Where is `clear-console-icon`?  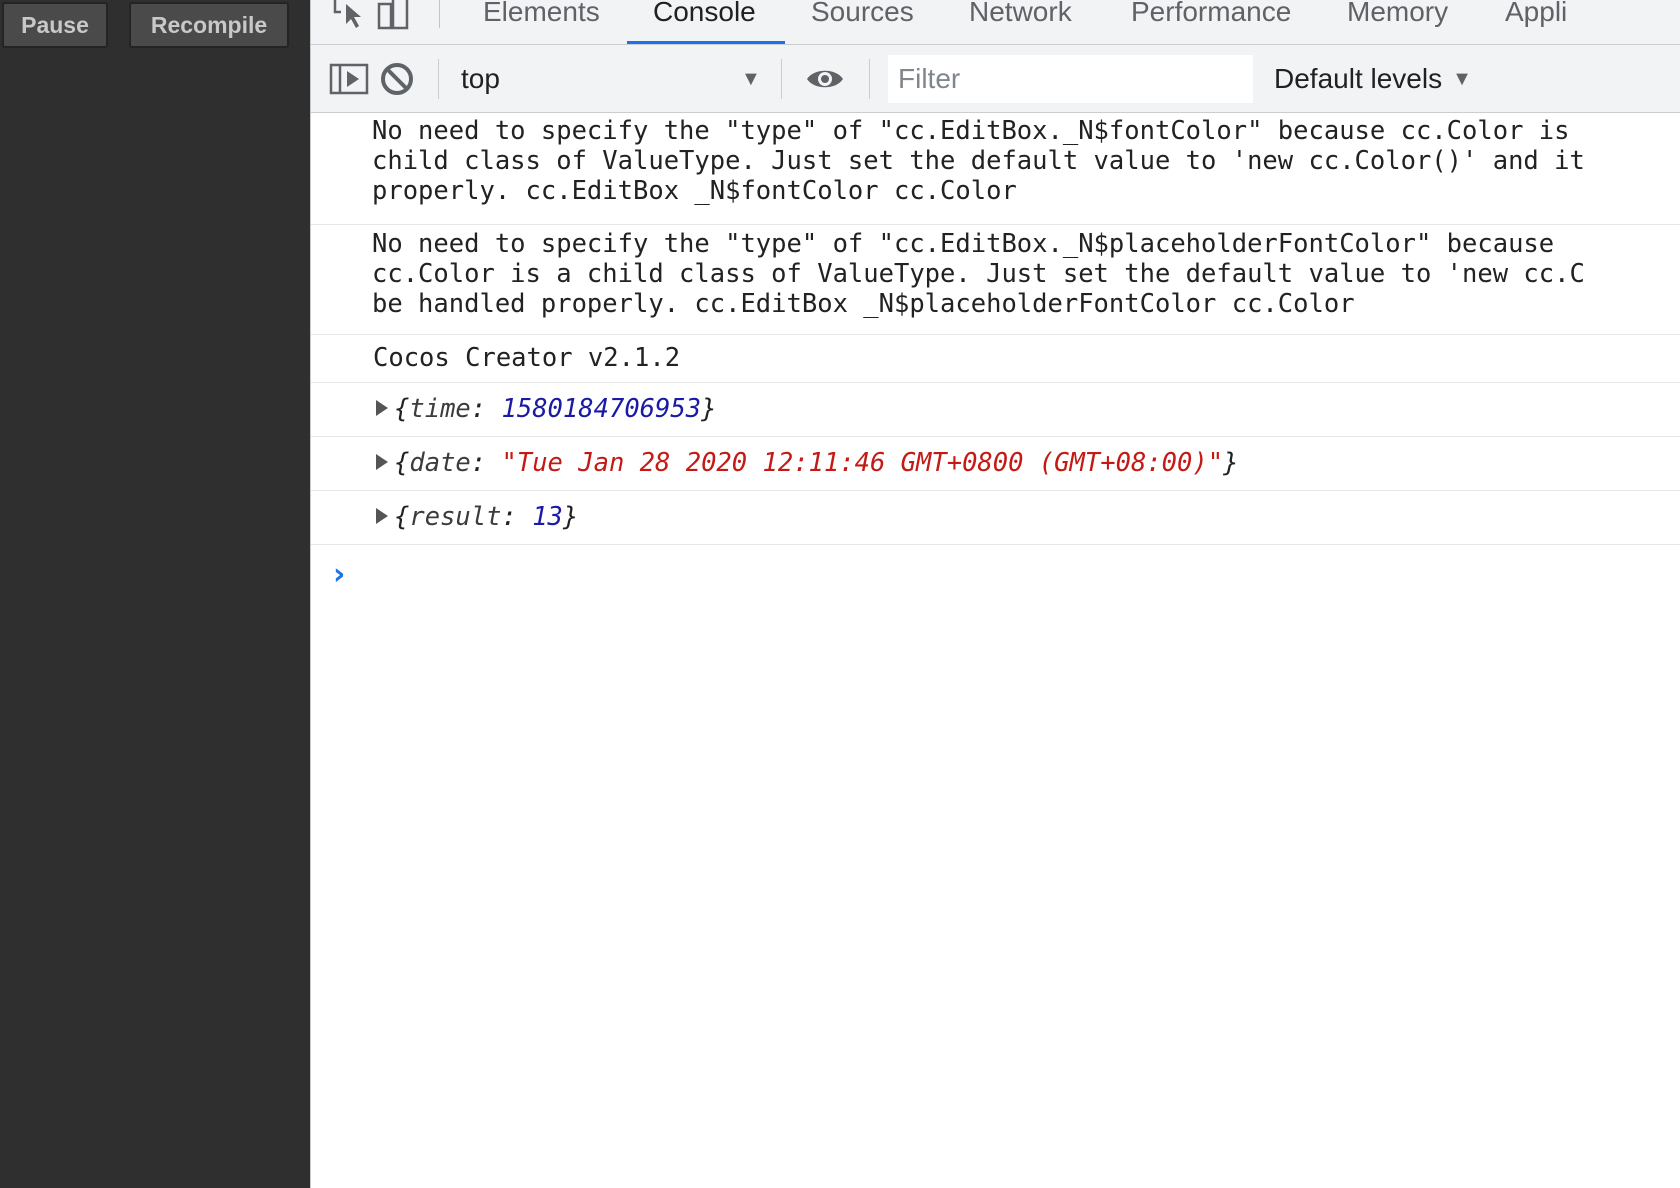
clear-console-icon is located at coordinates (397, 79).